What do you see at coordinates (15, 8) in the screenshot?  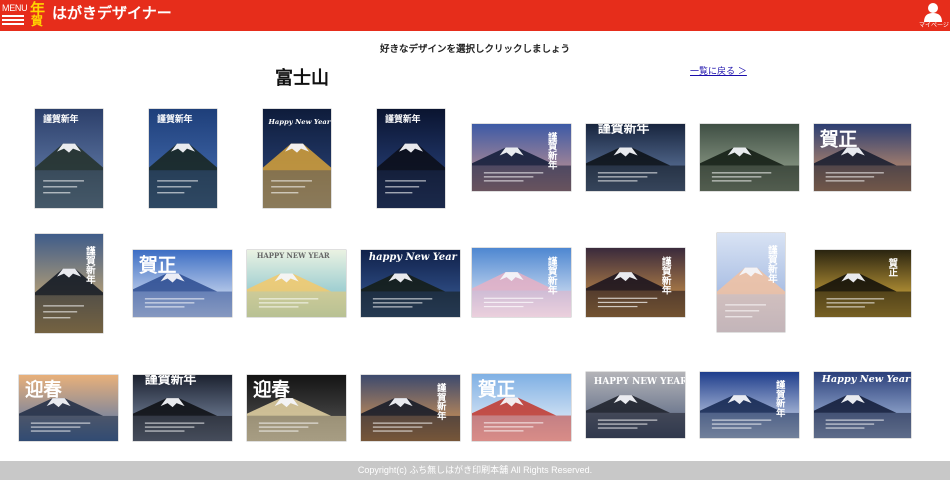 I see `menu-label: MENU` at bounding box center [15, 8].